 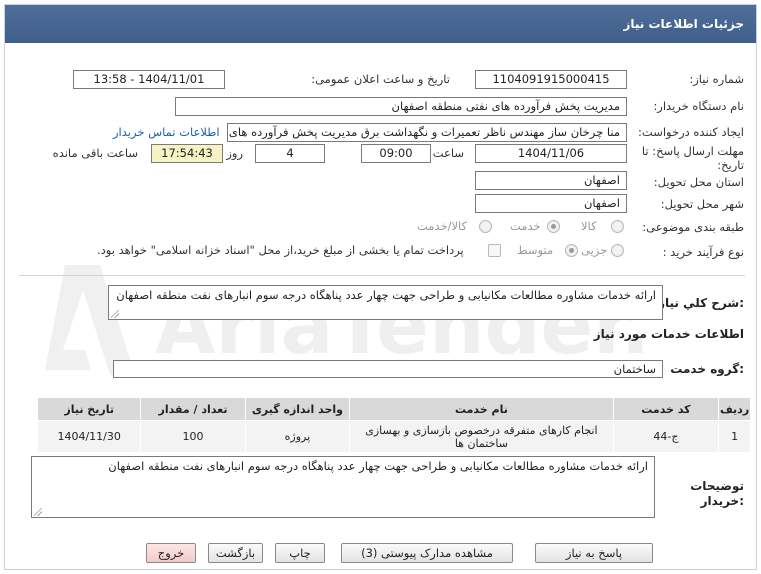 I want to click on process-option-medium: متوسط, so click(x=535, y=250).